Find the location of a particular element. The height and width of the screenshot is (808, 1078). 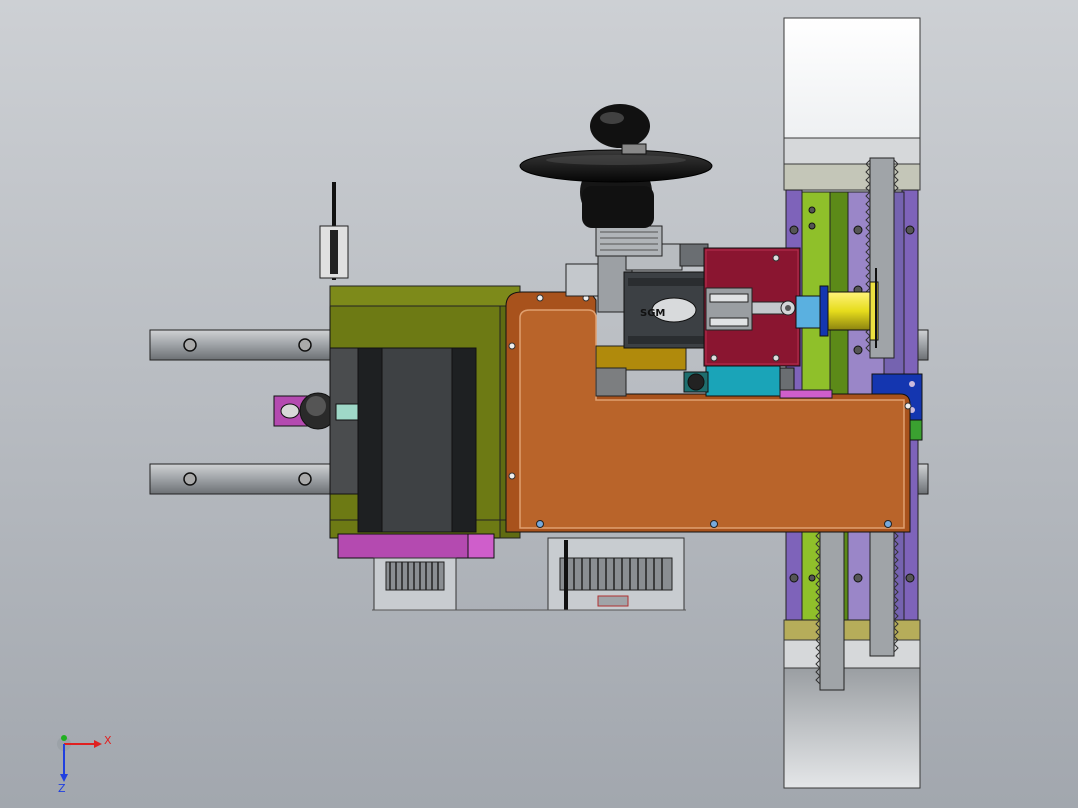

linear-rail-top is located at coordinates (250, 345).